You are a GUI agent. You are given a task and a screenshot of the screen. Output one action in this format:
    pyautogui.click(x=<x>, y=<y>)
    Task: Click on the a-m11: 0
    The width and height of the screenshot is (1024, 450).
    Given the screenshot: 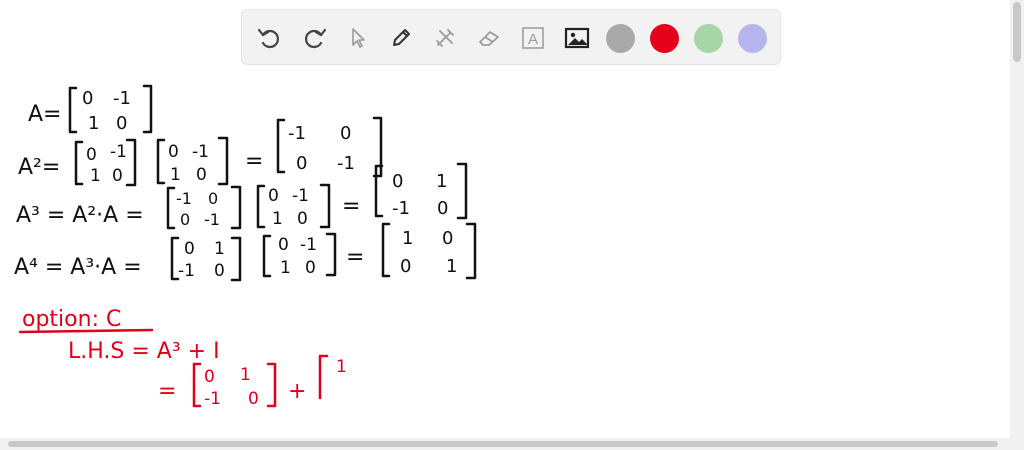 What is the action you would take?
    pyautogui.click(x=121, y=123)
    